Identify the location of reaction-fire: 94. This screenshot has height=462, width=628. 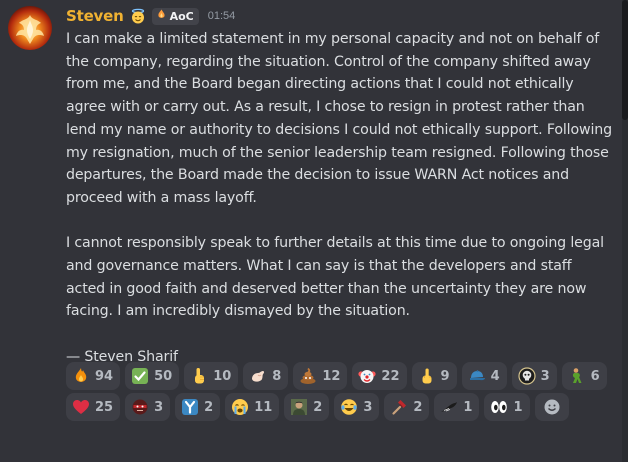
(93, 376).